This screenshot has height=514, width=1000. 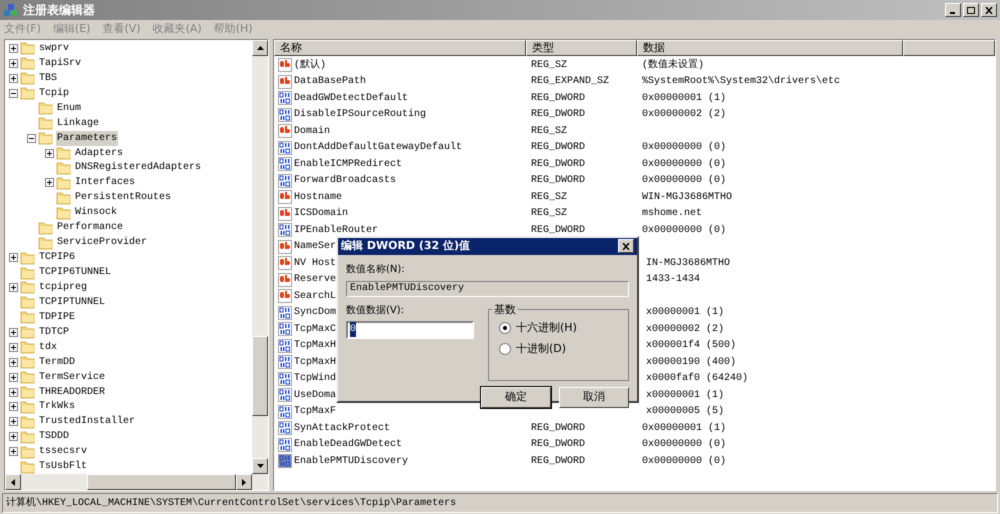 What do you see at coordinates (87, 422) in the screenshot?
I see `tree-item: TrustedInstaller` at bounding box center [87, 422].